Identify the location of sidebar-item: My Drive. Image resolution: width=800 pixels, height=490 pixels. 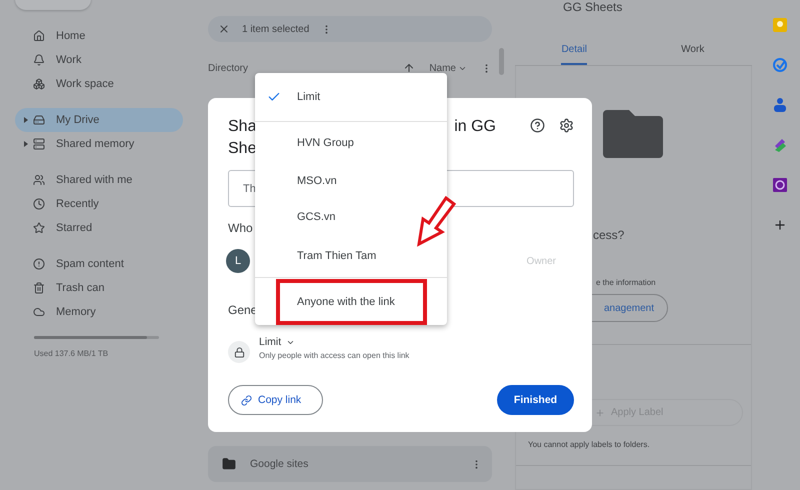
(99, 120).